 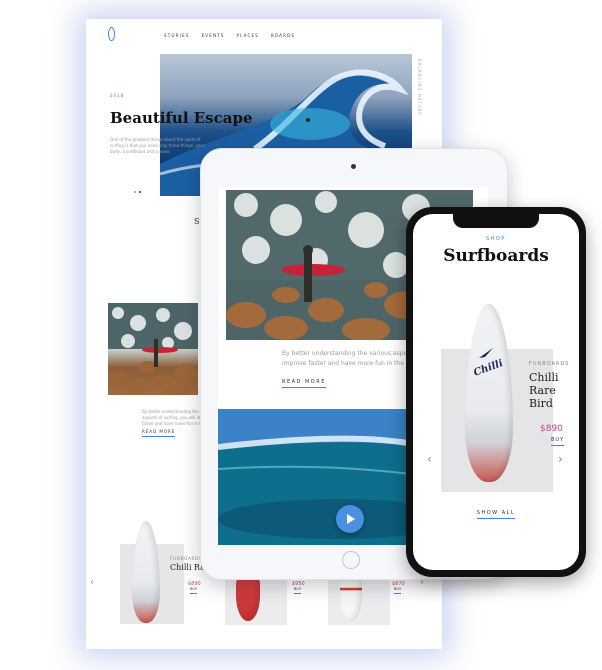 What do you see at coordinates (496, 221) in the screenshot?
I see `phone-notch` at bounding box center [496, 221].